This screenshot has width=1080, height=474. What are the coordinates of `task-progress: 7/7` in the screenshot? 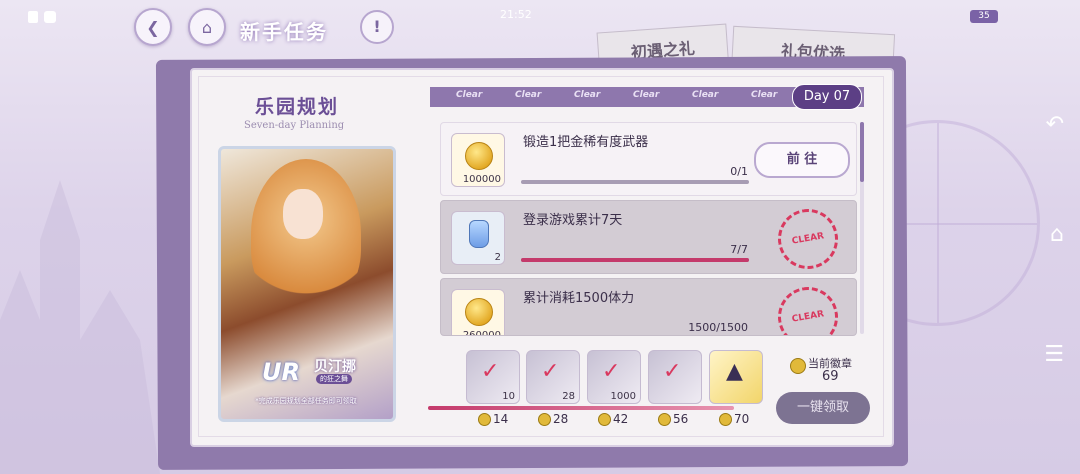 It's located at (739, 249).